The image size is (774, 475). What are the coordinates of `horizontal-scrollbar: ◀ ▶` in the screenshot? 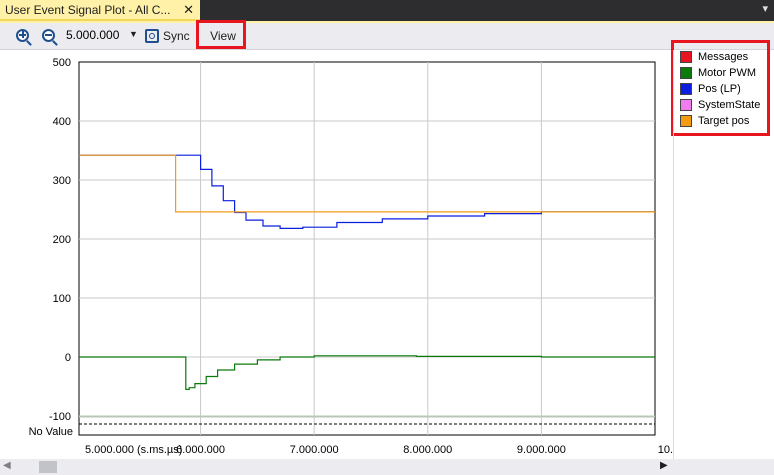 It's located at (387, 467).